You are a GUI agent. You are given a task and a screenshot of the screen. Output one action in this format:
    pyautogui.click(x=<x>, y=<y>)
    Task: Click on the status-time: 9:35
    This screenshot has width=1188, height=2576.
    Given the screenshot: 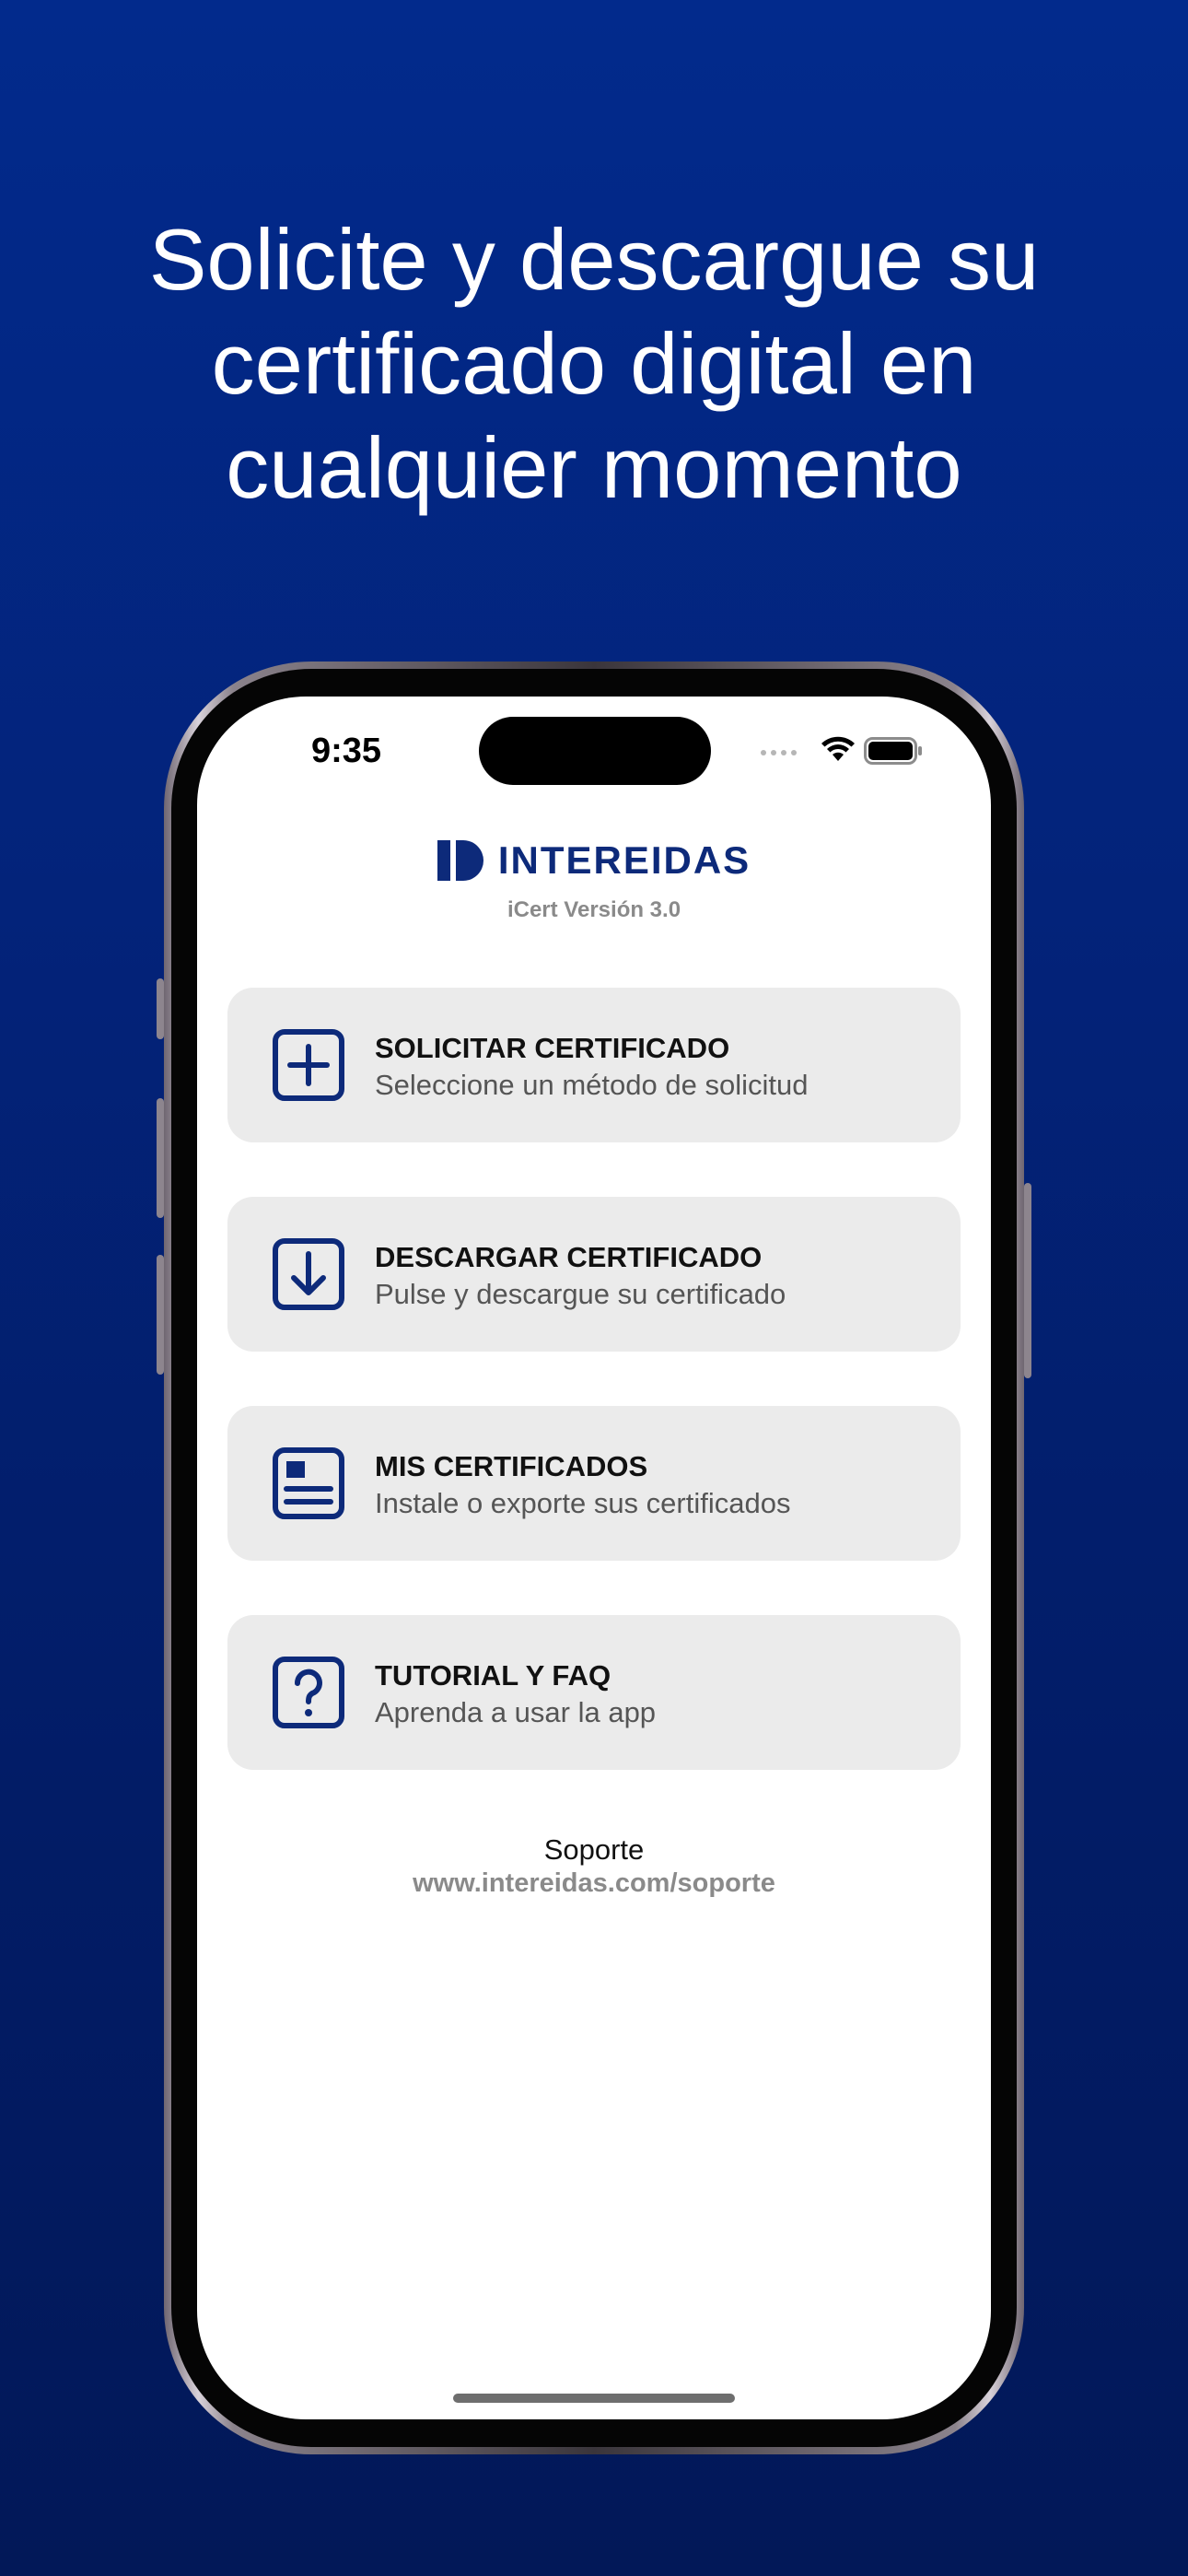 What is the action you would take?
    pyautogui.click(x=346, y=751)
    